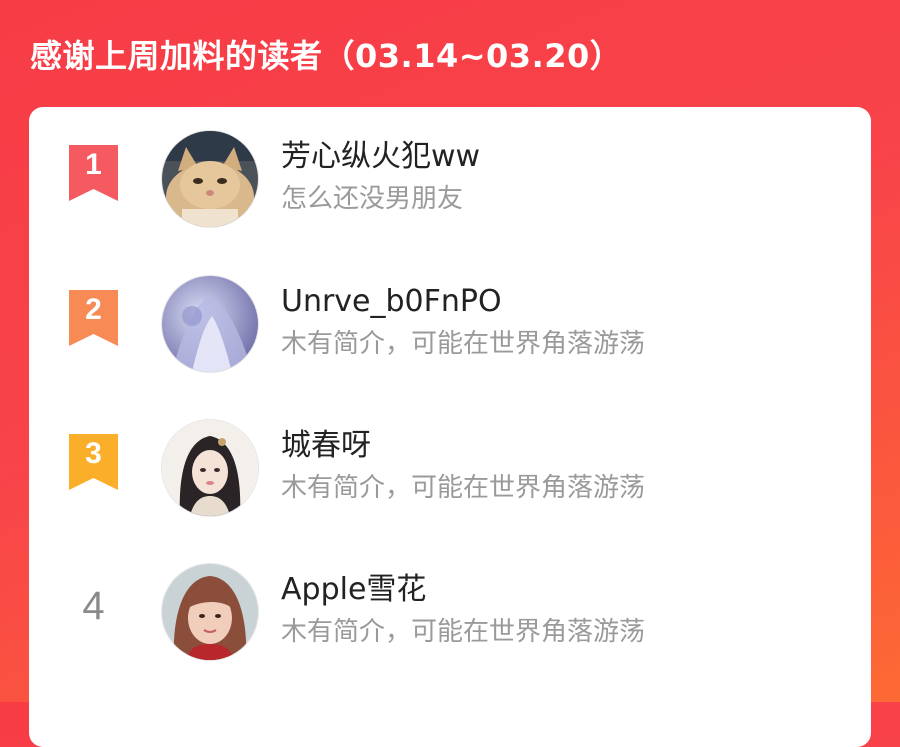 This screenshot has width=900, height=747. Describe the element at coordinates (326, 446) in the screenshot. I see `reader-name: 城春呀` at that location.